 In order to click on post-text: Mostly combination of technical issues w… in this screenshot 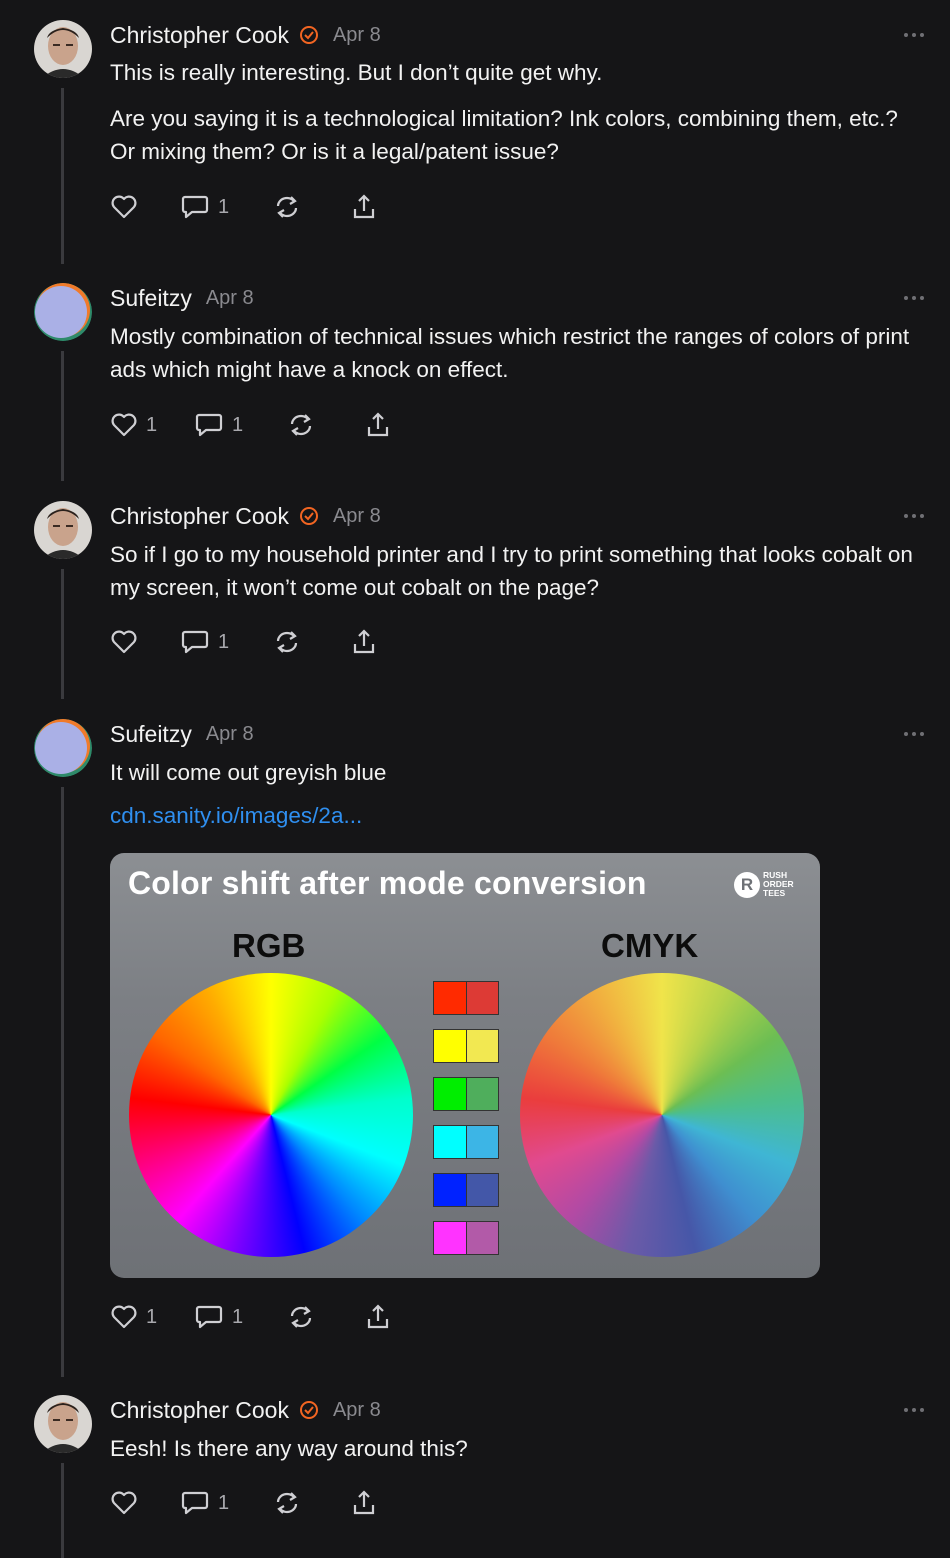, I will do `click(510, 353)`.